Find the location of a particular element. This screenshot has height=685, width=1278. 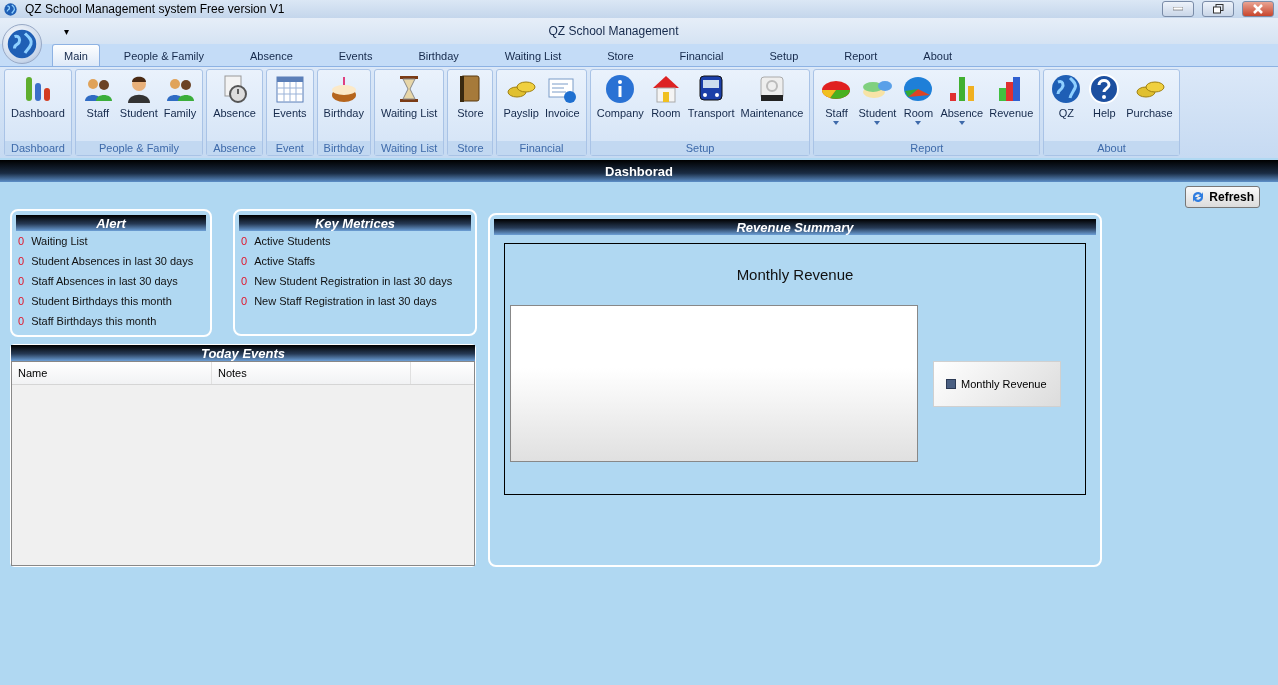

app-icon is located at coordinates (10, 9).